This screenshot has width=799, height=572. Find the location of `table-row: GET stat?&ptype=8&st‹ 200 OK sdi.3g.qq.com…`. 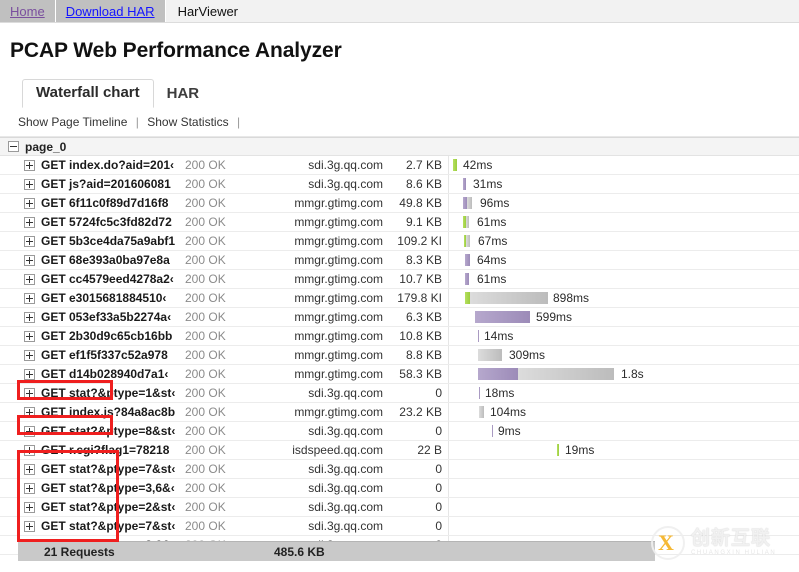

table-row: GET stat?&ptype=8&st‹ 200 OK sdi.3g.qq.com… is located at coordinates (399, 431).